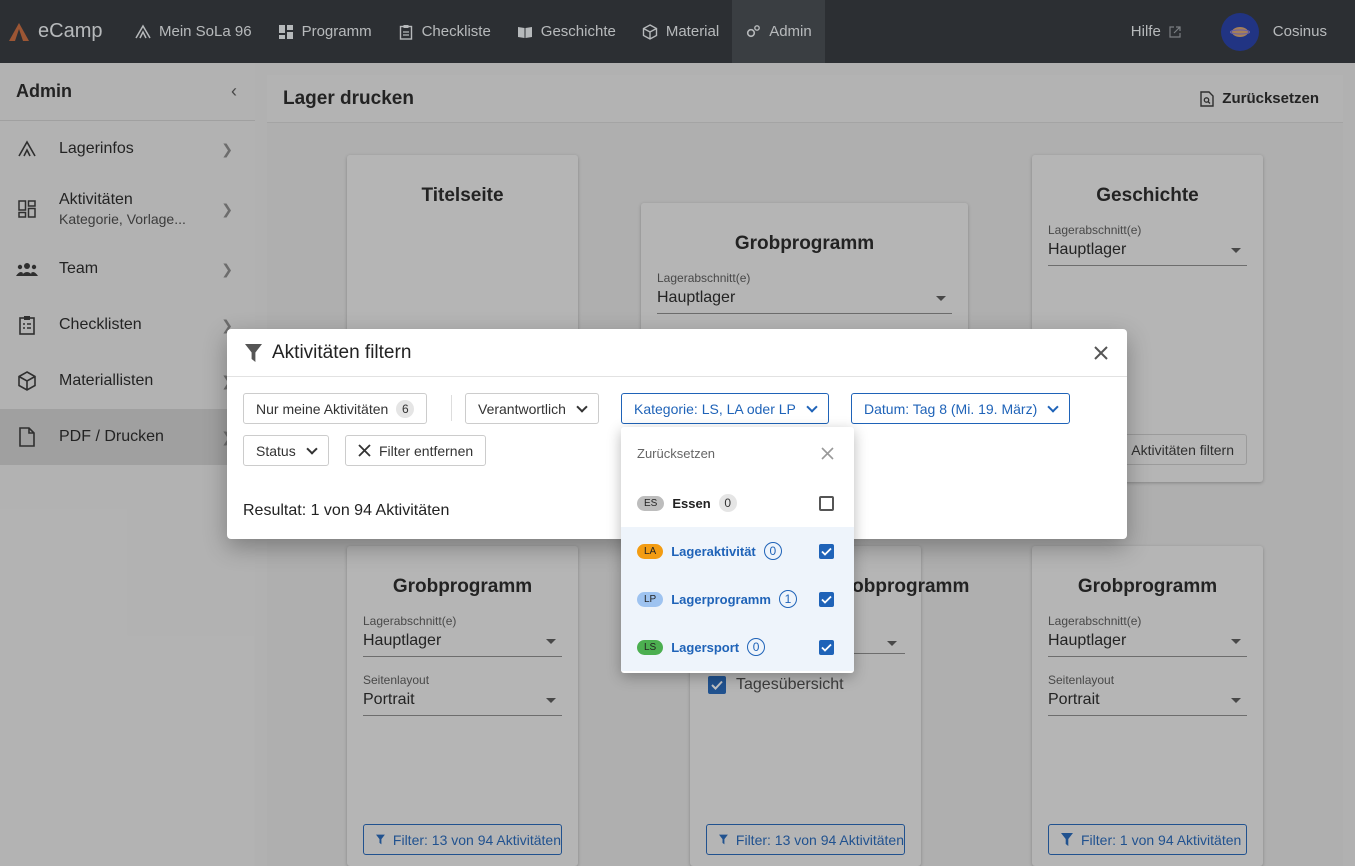  Describe the element at coordinates (715, 408) in the screenshot. I see `chip-label: Kategorie: LS, LA oder LP` at that location.